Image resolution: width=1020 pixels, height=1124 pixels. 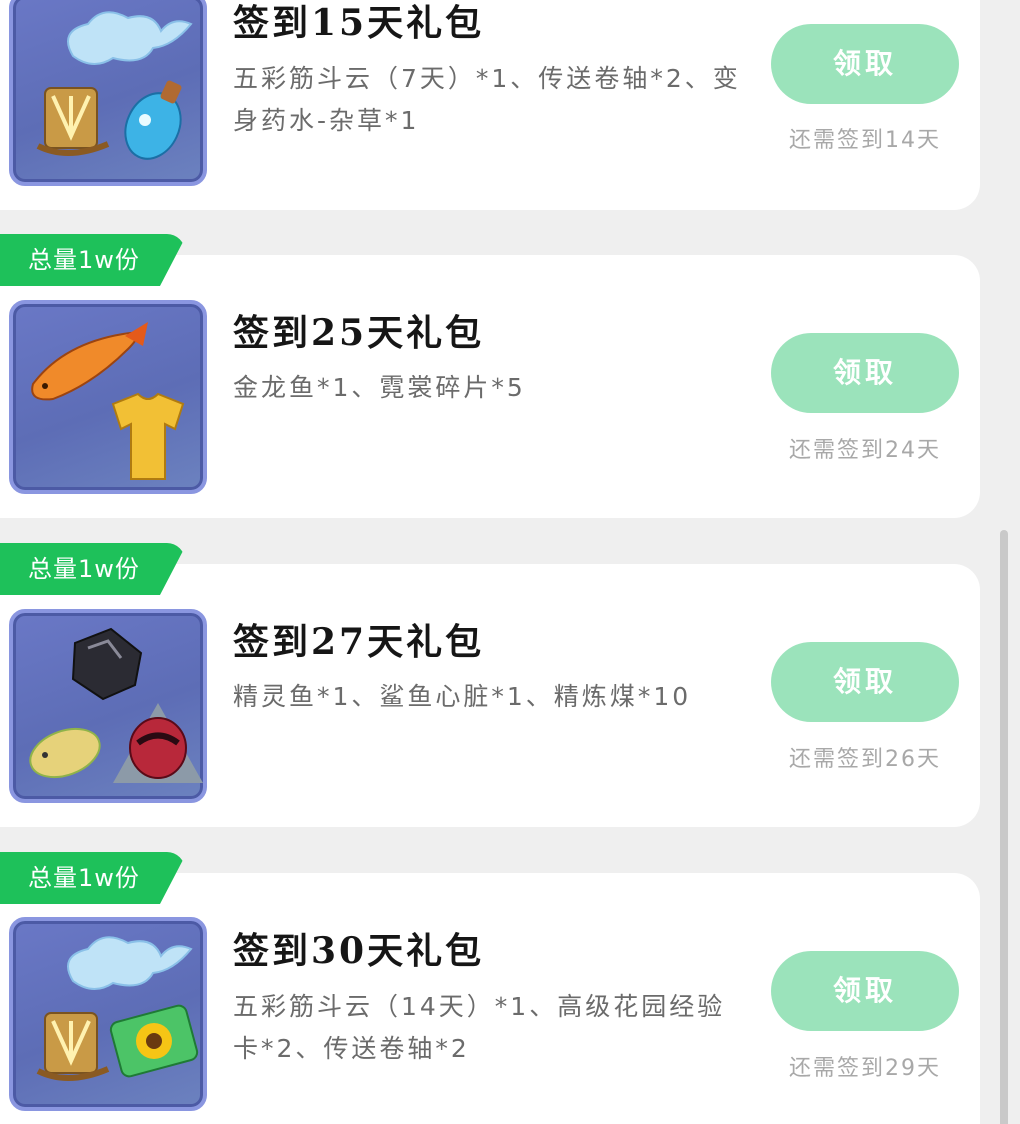 I want to click on gift-thumb-30-days, so click(x=108, y=1014).